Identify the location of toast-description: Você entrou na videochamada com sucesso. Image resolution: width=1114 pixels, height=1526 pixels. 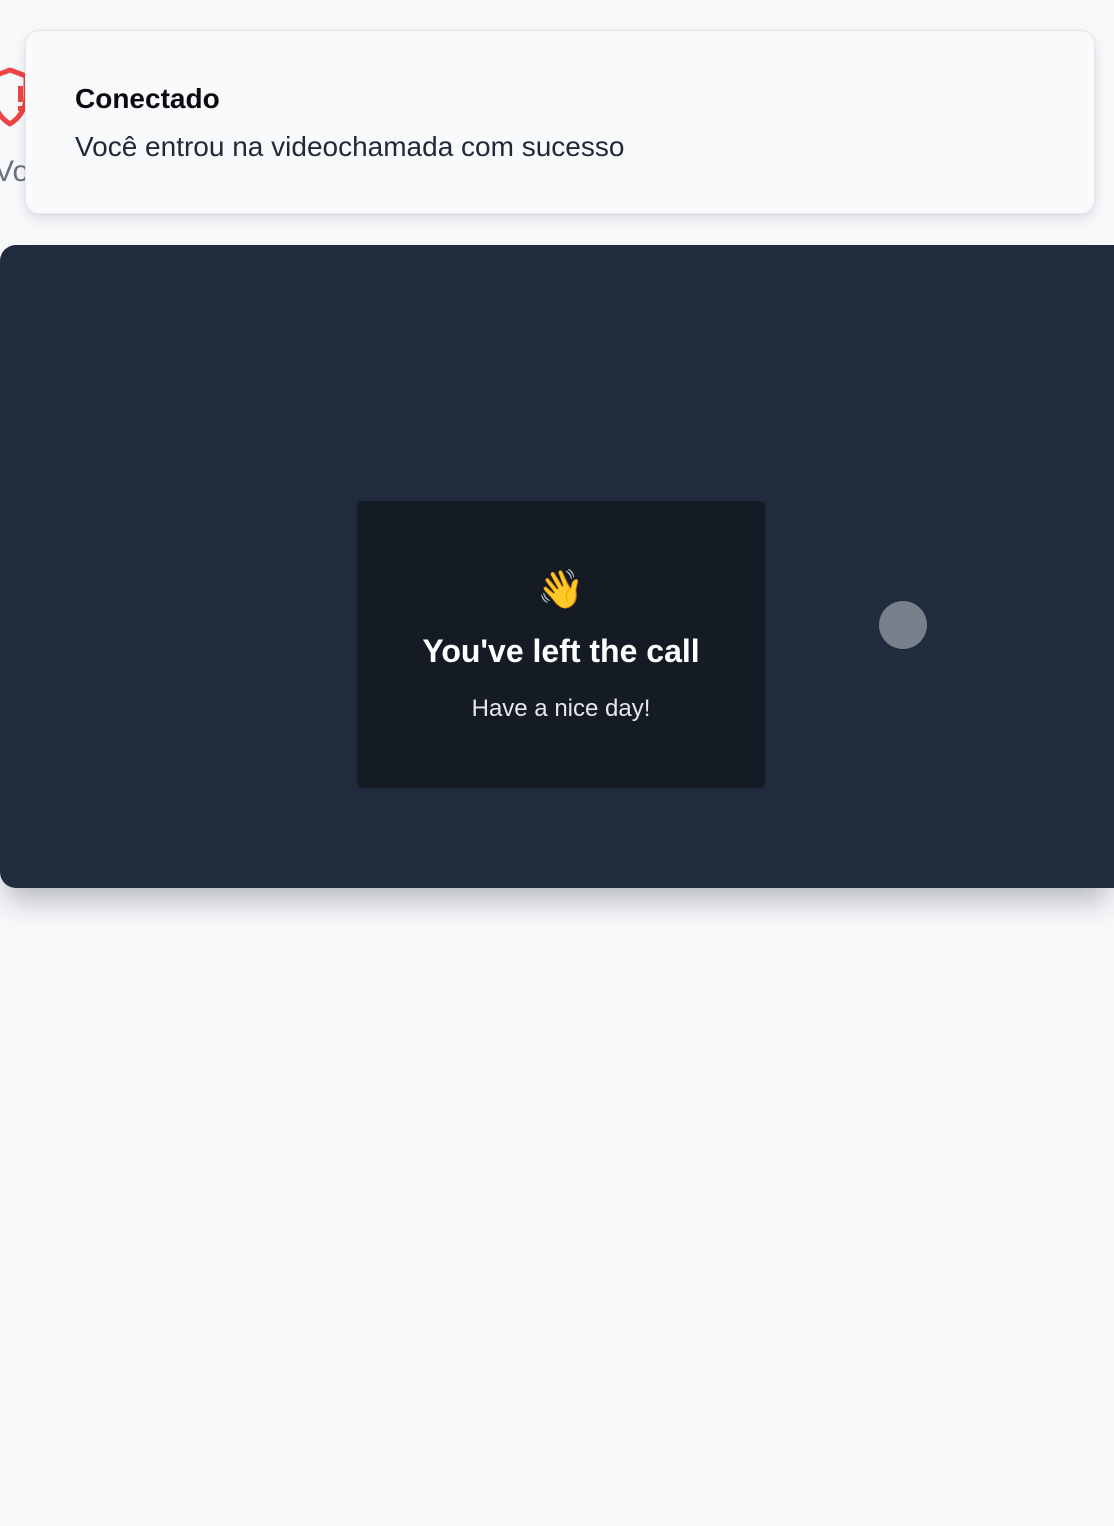
(350, 146).